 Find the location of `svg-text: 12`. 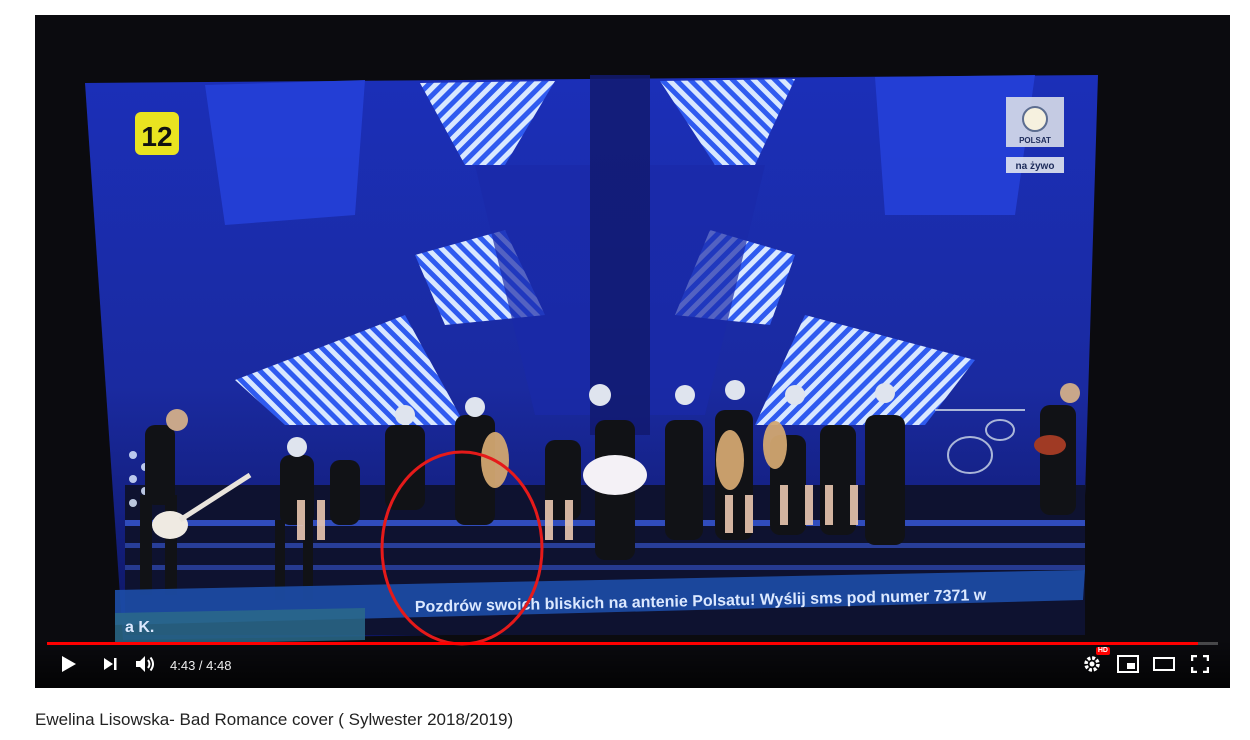

svg-text: 12 is located at coordinates (156, 136).